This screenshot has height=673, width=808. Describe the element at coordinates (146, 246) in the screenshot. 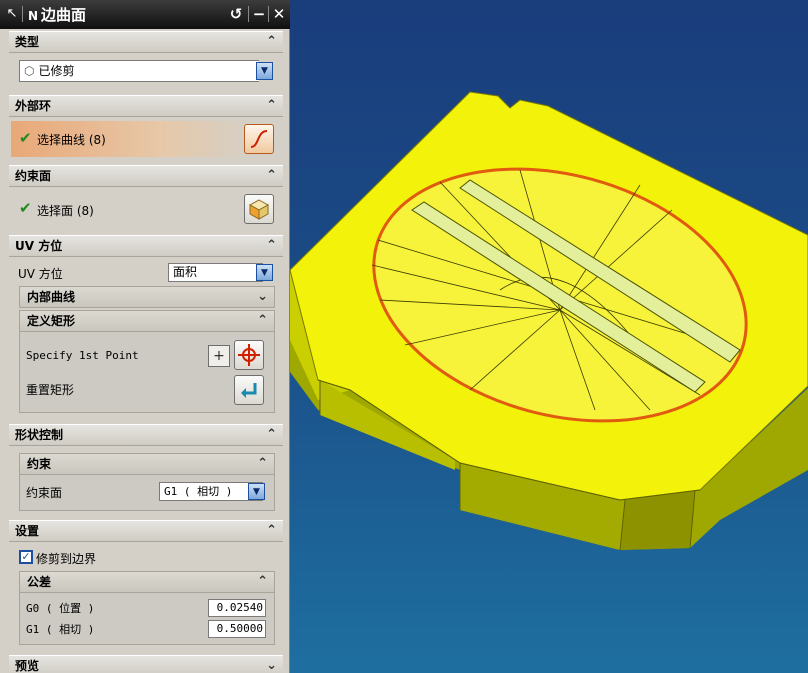

I see `uv-orientation-section-header: UV 方位 ⌃` at that location.